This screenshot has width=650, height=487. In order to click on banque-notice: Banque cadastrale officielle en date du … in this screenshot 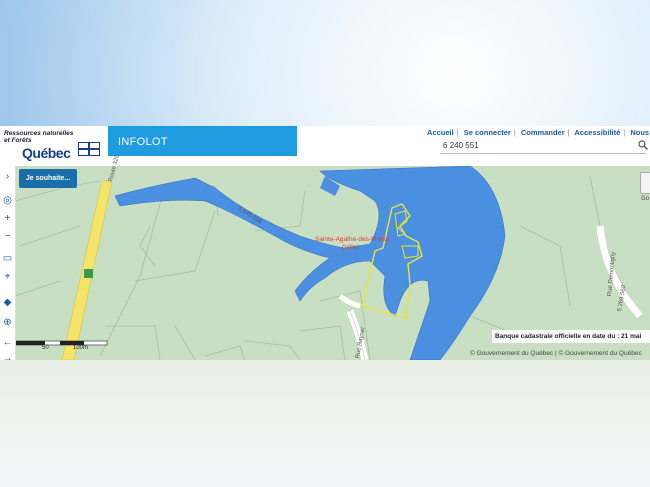, I will do `click(571, 336)`.